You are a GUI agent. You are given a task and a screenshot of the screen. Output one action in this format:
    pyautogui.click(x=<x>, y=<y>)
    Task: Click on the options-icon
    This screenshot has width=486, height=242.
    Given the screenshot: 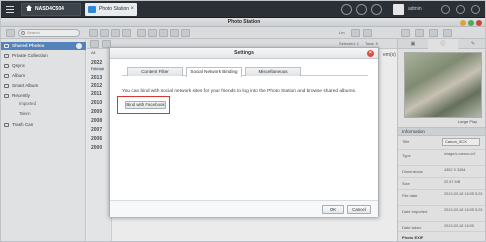 What is the action you would take?
    pyautogui.click(x=445, y=9)
    